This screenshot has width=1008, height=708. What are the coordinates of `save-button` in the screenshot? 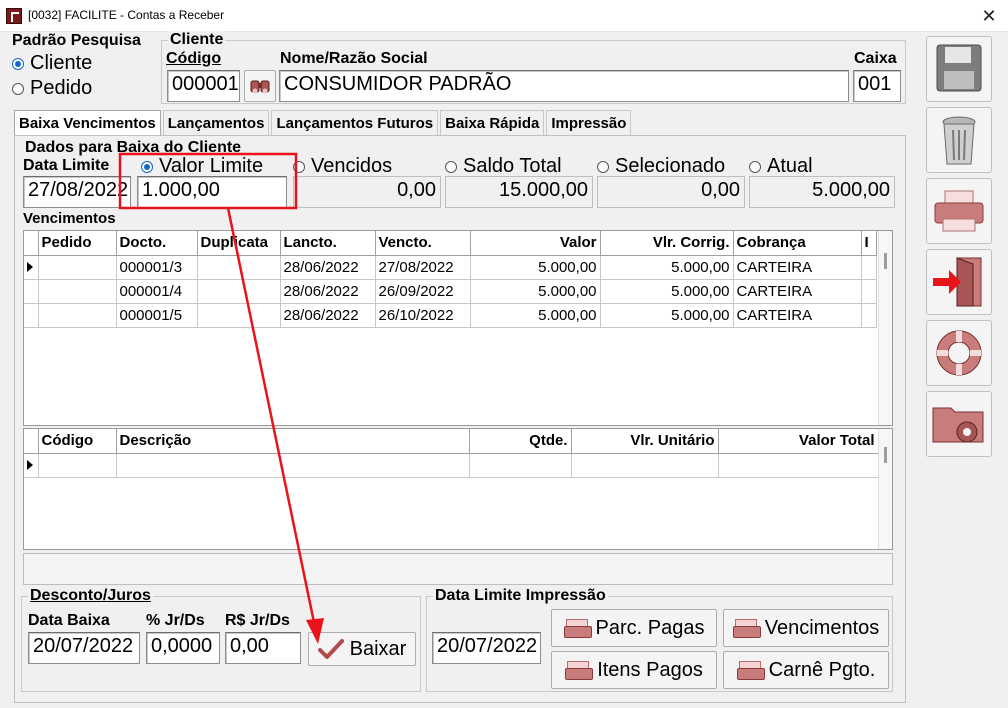 It's located at (959, 69).